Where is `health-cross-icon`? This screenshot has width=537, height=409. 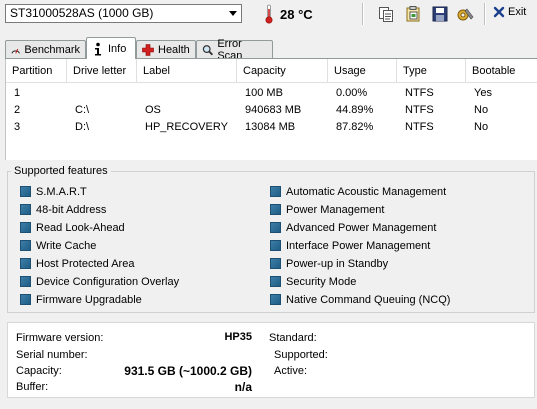
health-cross-icon is located at coordinates (148, 49).